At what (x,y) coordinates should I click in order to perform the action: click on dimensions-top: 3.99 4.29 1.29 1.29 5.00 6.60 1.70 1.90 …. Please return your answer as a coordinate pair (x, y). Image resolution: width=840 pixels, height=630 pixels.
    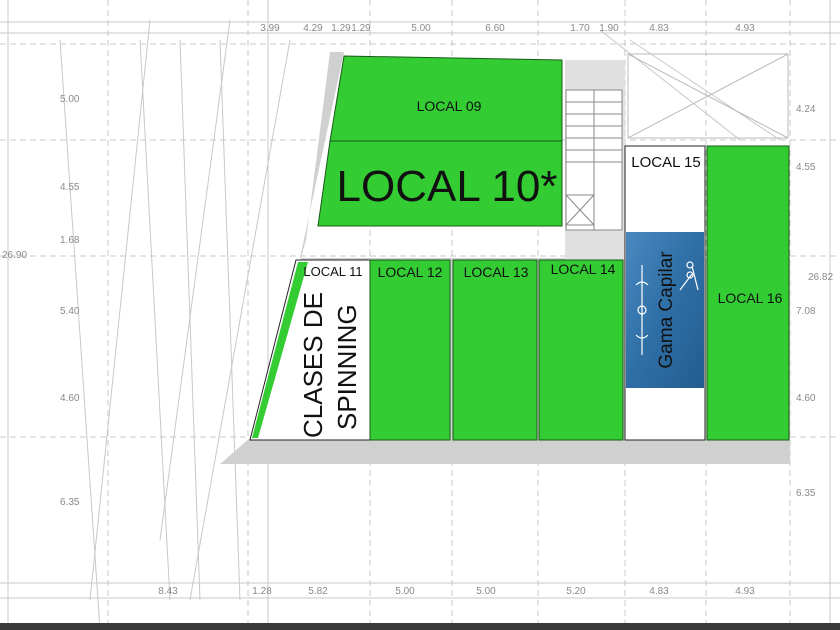
    Looking at the image, I should click on (507, 28).